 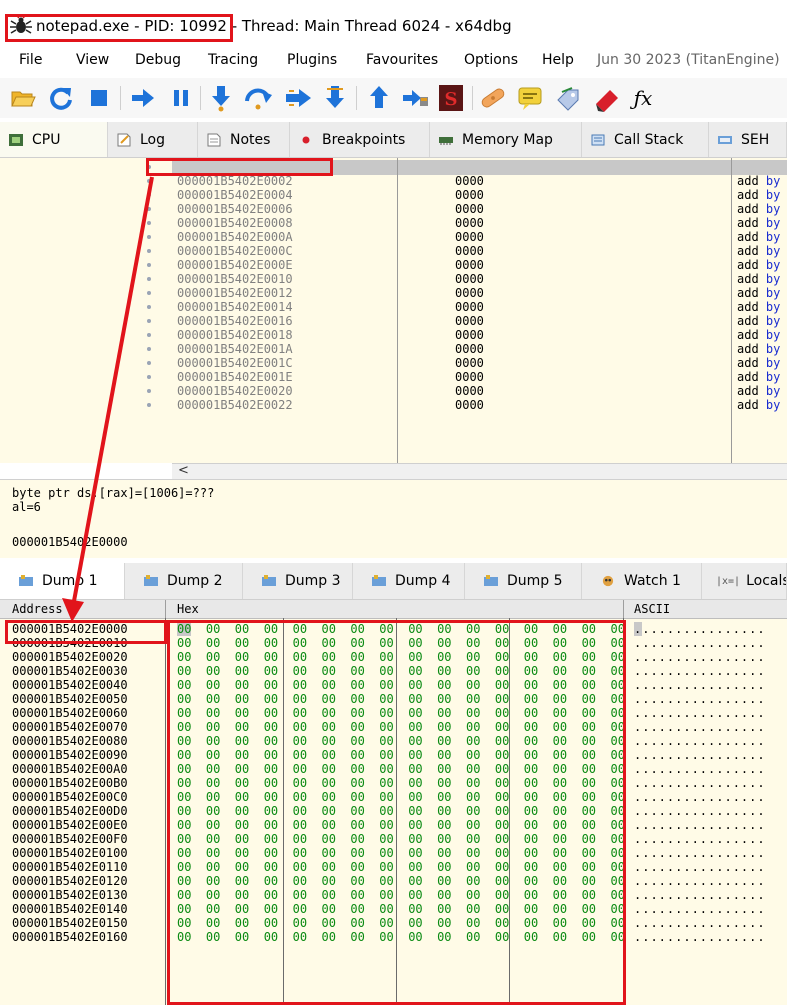 What do you see at coordinates (393, 377) in the screenshot?
I see `disasm-row: 000001B5402E001E 0000 add by` at bounding box center [393, 377].